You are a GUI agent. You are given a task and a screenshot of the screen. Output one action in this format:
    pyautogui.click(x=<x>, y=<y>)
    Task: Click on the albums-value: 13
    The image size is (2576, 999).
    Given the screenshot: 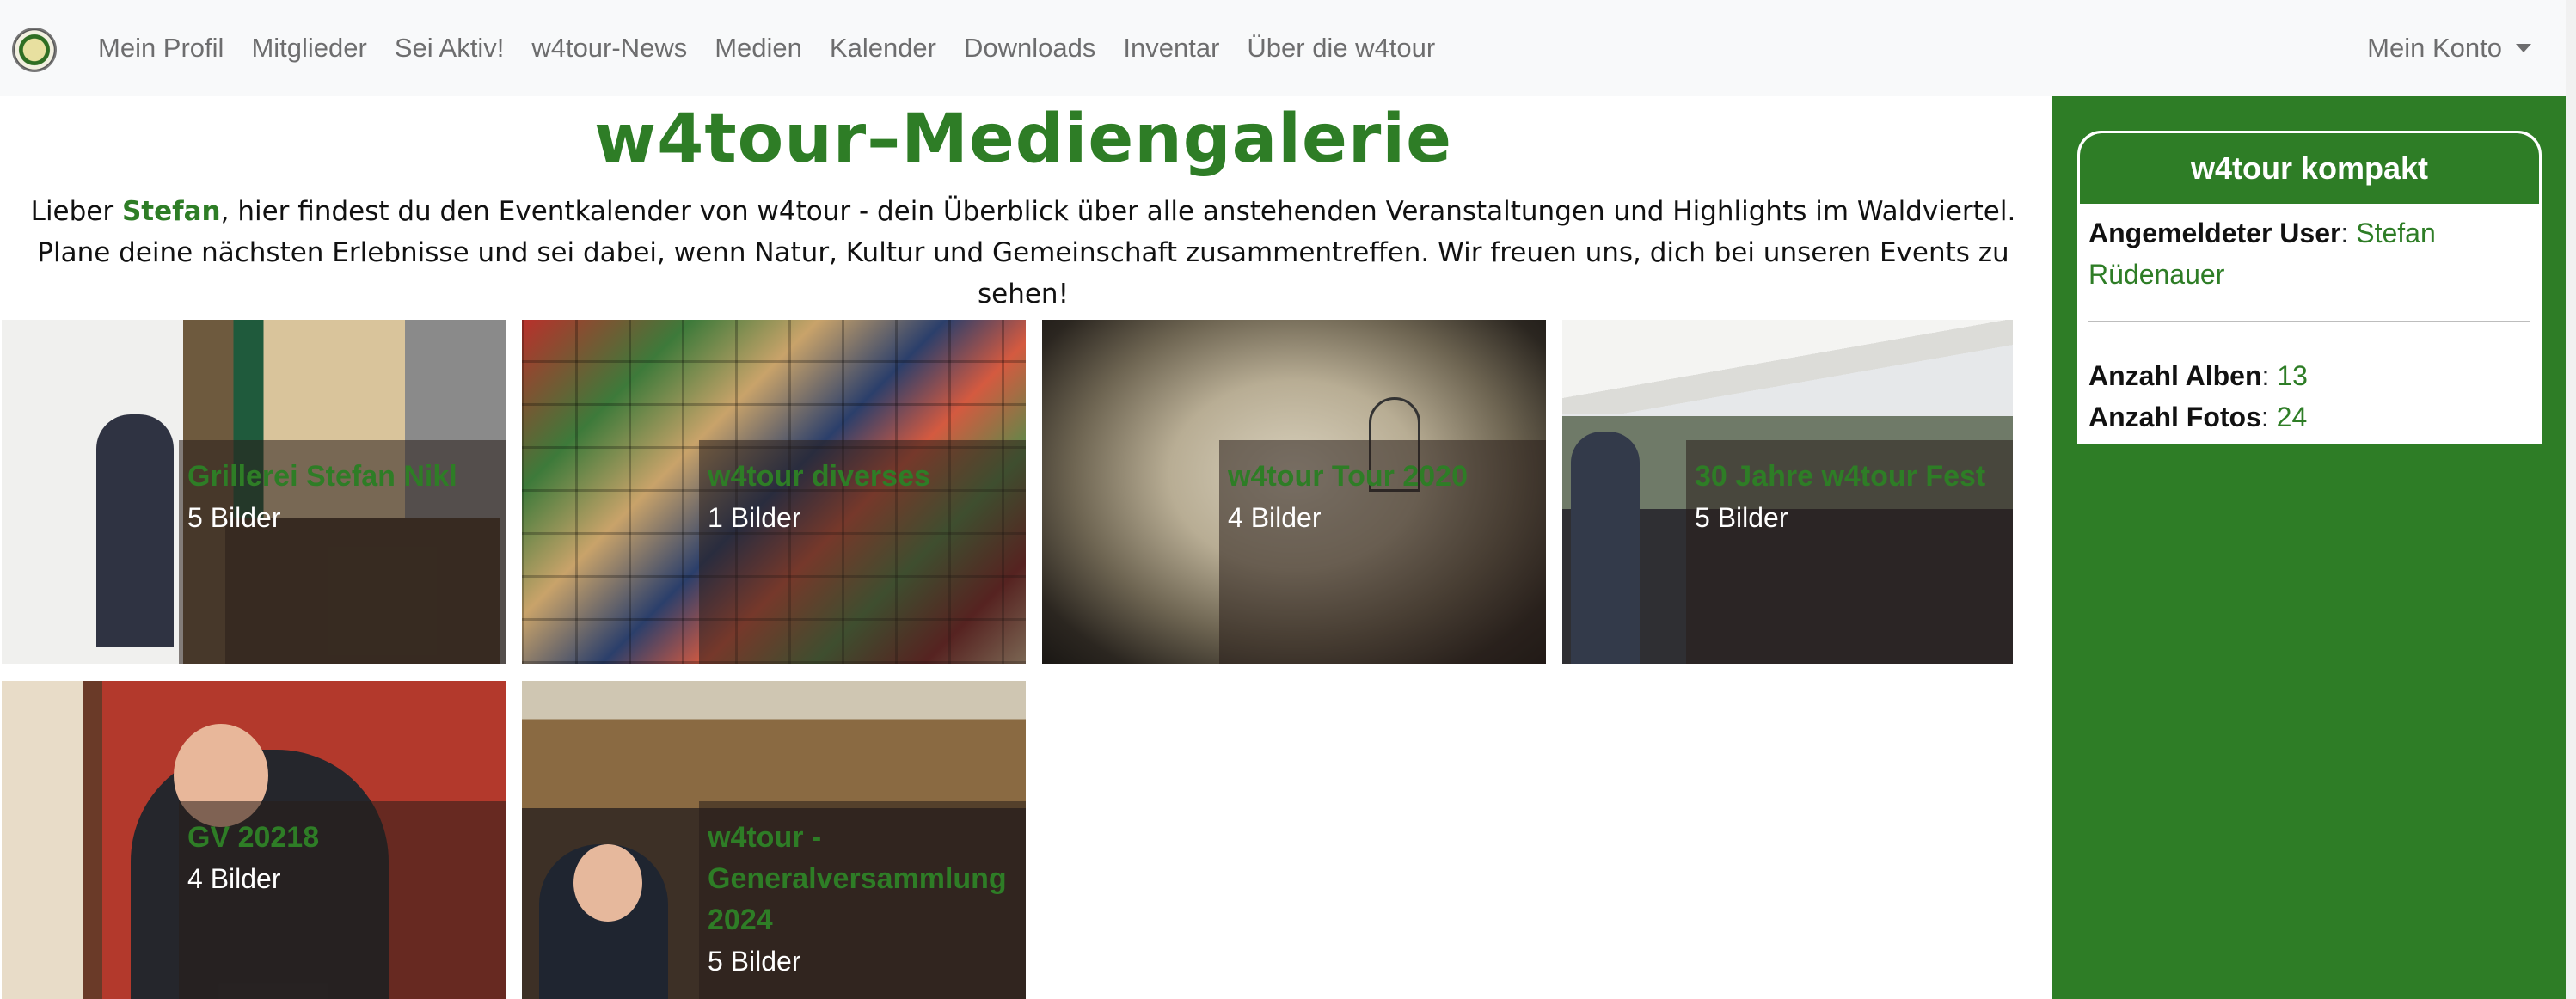 What is the action you would take?
    pyautogui.click(x=2292, y=375)
    